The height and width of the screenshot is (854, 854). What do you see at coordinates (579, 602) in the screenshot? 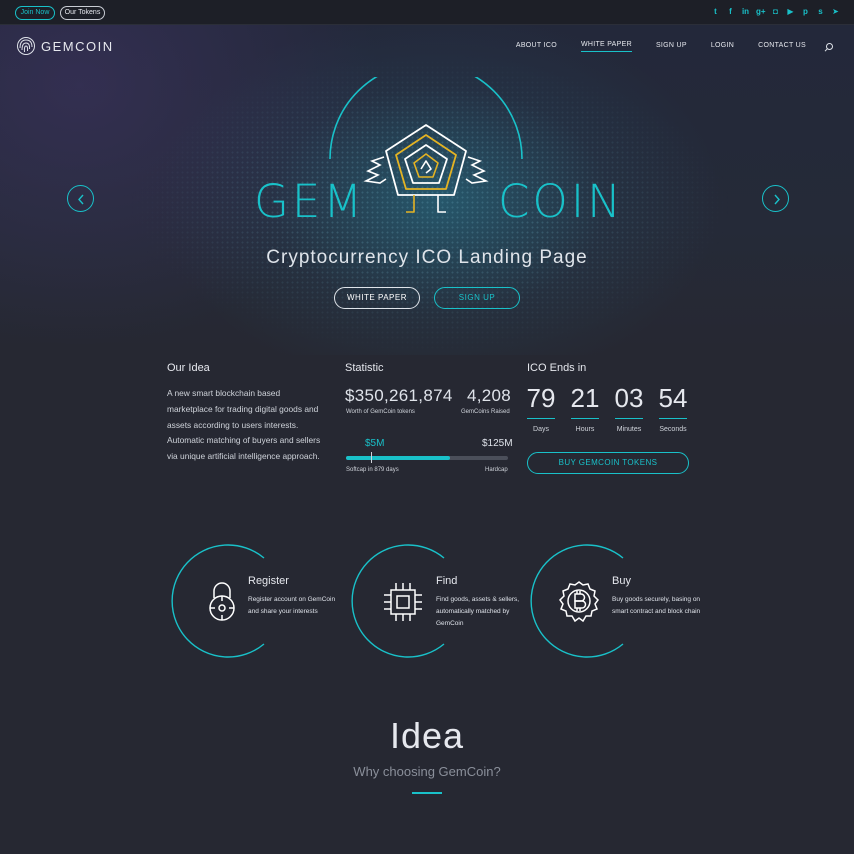
I see `bitcoin-icon` at bounding box center [579, 602].